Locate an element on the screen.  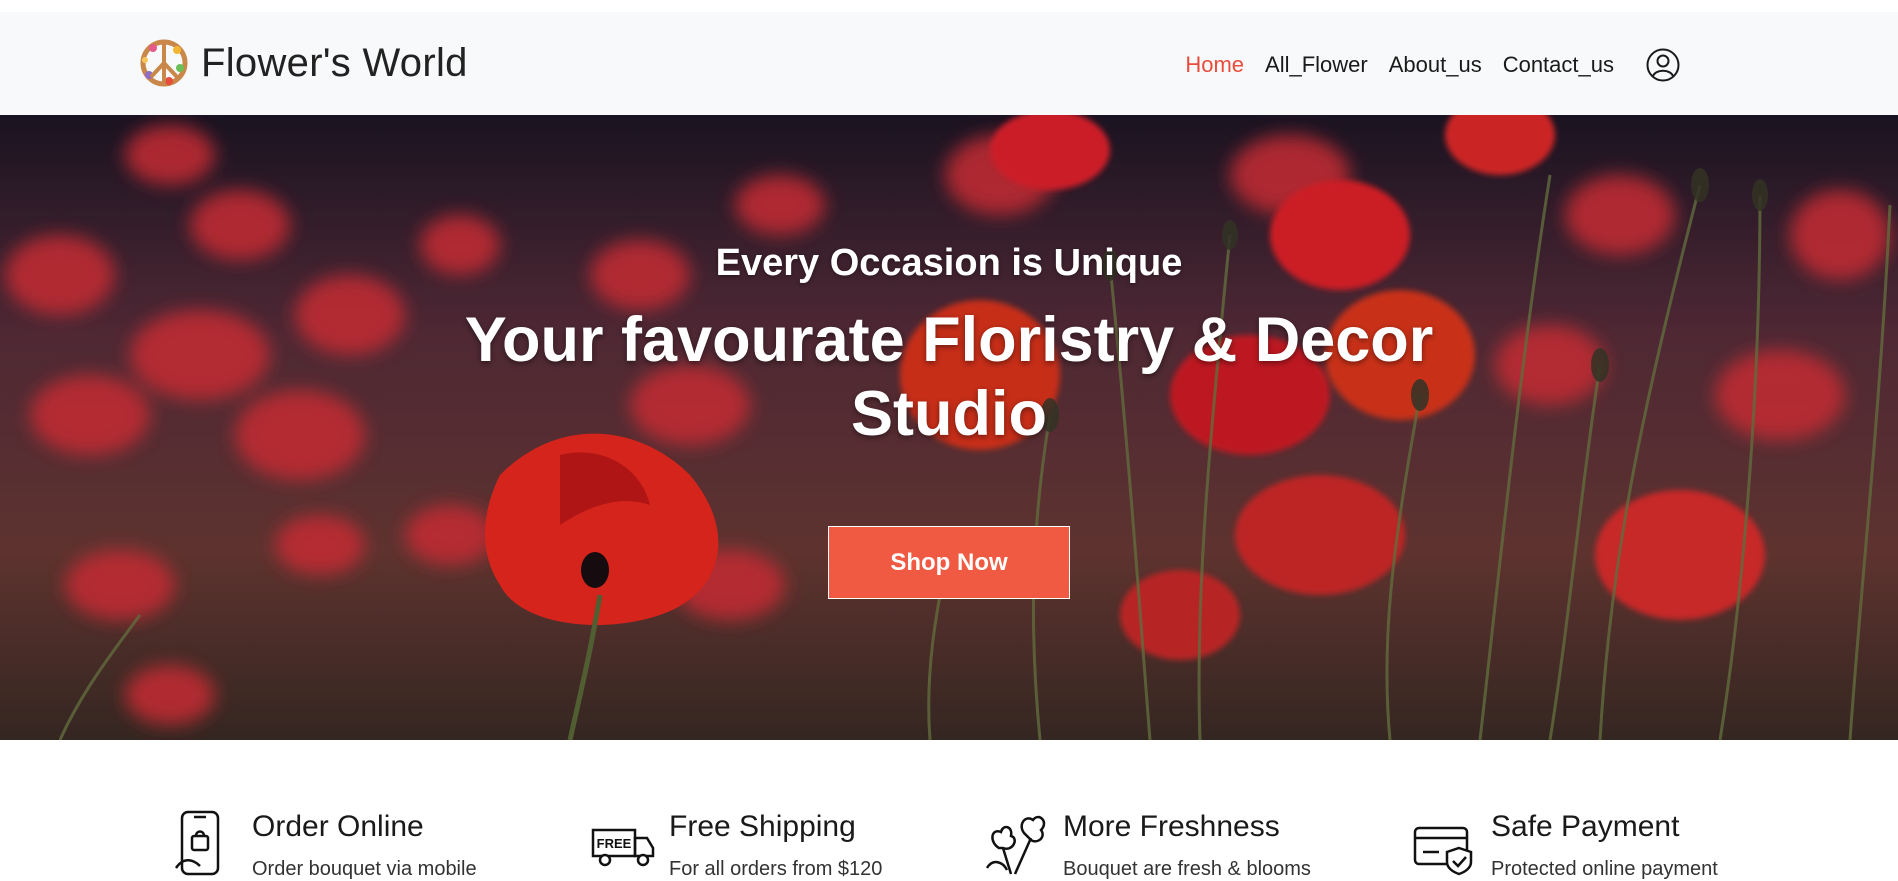
feature-title: Free Shipping is located at coordinates (762, 826).